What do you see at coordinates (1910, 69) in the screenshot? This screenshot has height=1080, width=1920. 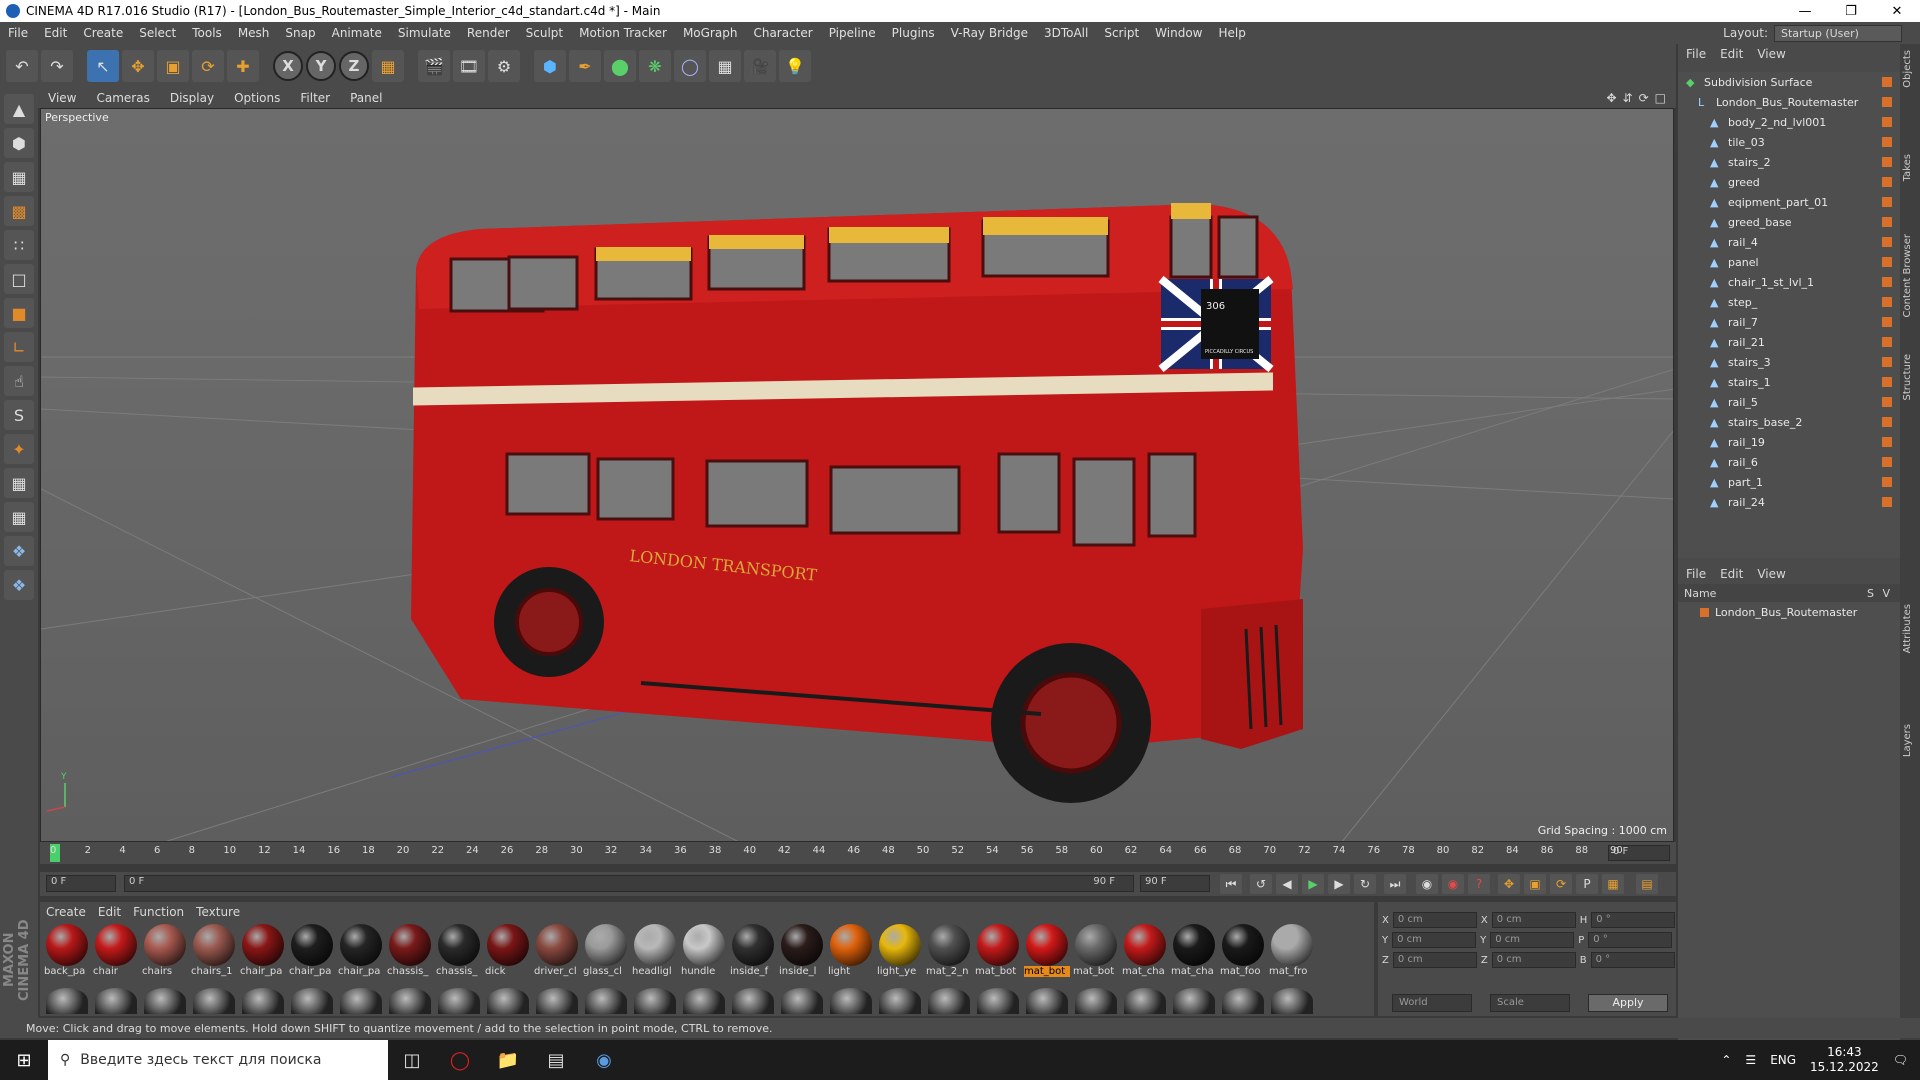 I see `side-tab-objects: Objects` at bounding box center [1910, 69].